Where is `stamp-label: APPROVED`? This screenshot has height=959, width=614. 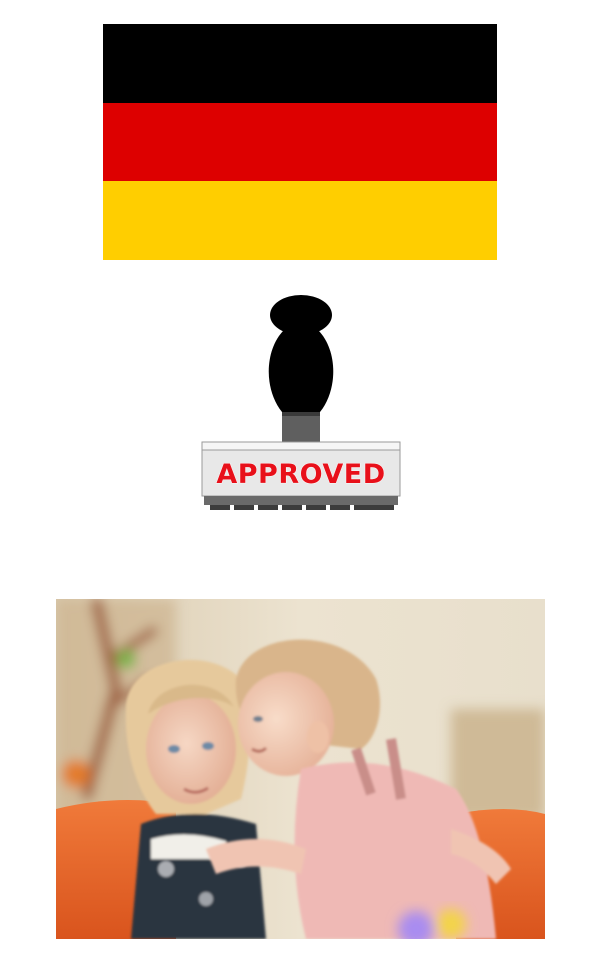 stamp-label: APPROVED is located at coordinates (300, 474).